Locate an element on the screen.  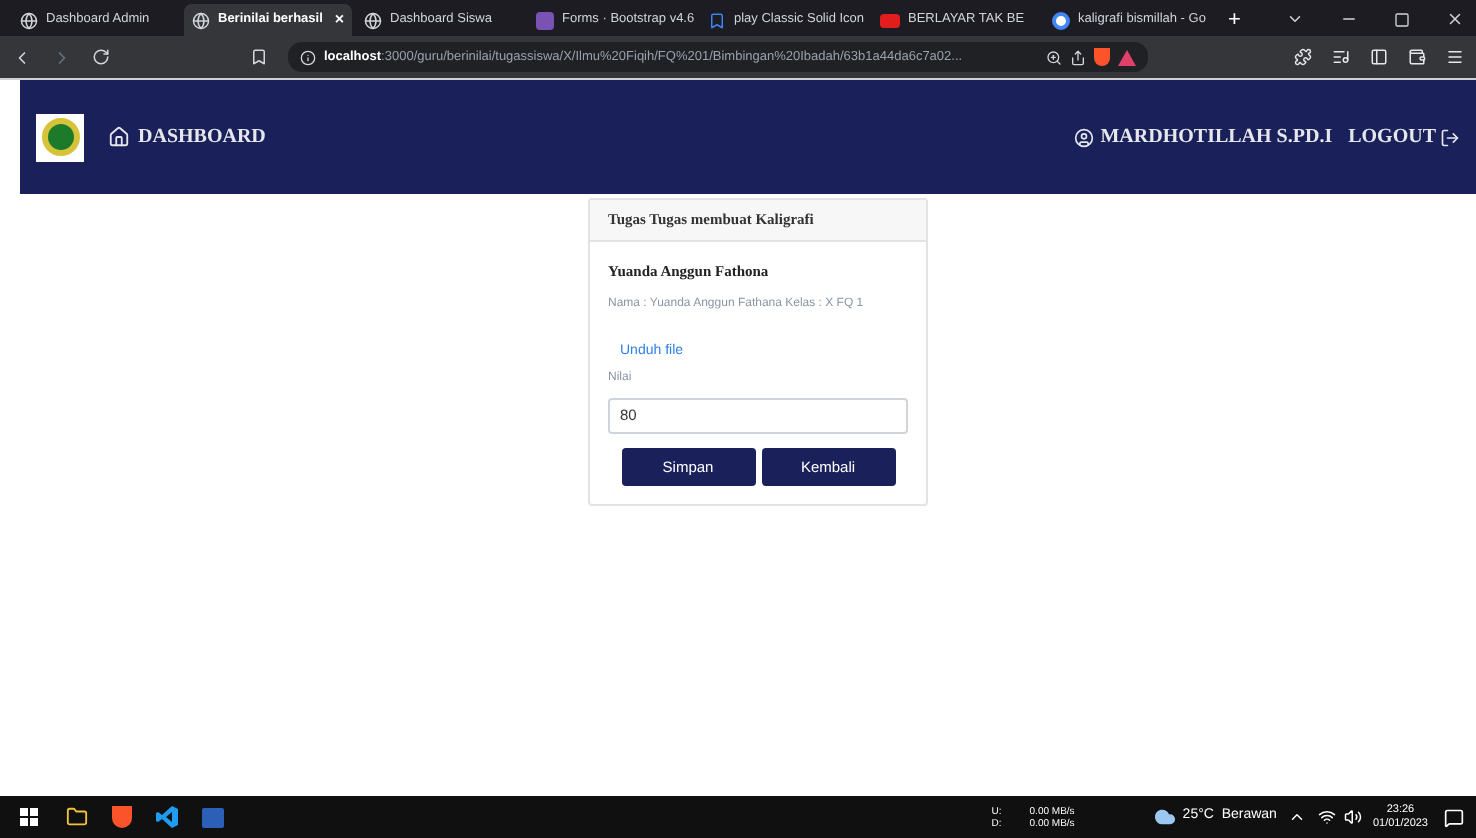
bookmark-icon is located at coordinates (259, 57).